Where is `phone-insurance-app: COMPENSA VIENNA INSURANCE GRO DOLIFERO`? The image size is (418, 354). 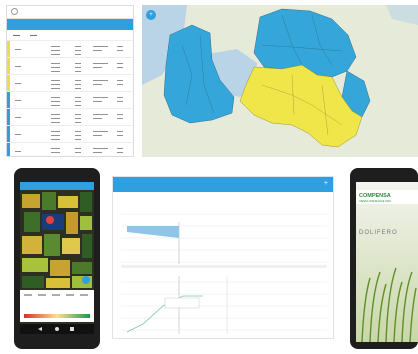
phone-insurance-app: COMPENSA VIENNA INSURANCE GRO DOLIFERO is located at coordinates (384, 258).